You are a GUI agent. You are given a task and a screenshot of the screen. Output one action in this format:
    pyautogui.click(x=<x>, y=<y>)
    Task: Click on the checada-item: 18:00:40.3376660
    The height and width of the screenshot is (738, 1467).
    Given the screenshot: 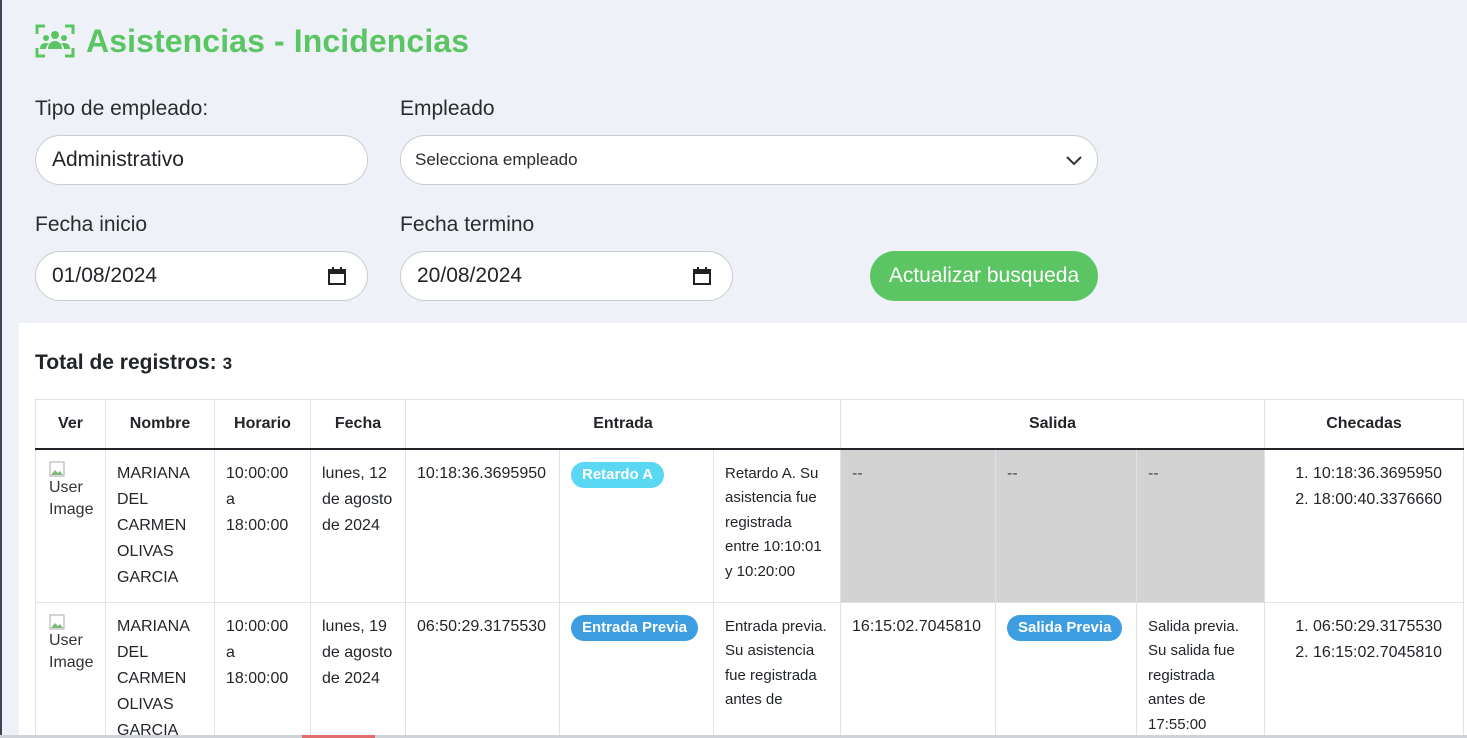 What is the action you would take?
    pyautogui.click(x=1382, y=500)
    